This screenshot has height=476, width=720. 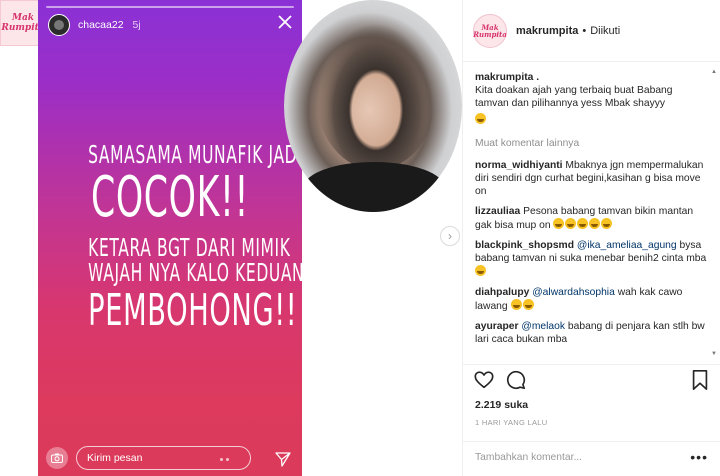 I want to click on selfie-hair, so click(x=376, y=95).